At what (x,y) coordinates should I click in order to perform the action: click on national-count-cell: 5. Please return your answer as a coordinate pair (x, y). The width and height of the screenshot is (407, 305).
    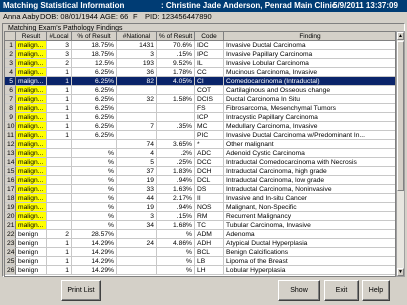
    Looking at the image, I should click on (137, 162).